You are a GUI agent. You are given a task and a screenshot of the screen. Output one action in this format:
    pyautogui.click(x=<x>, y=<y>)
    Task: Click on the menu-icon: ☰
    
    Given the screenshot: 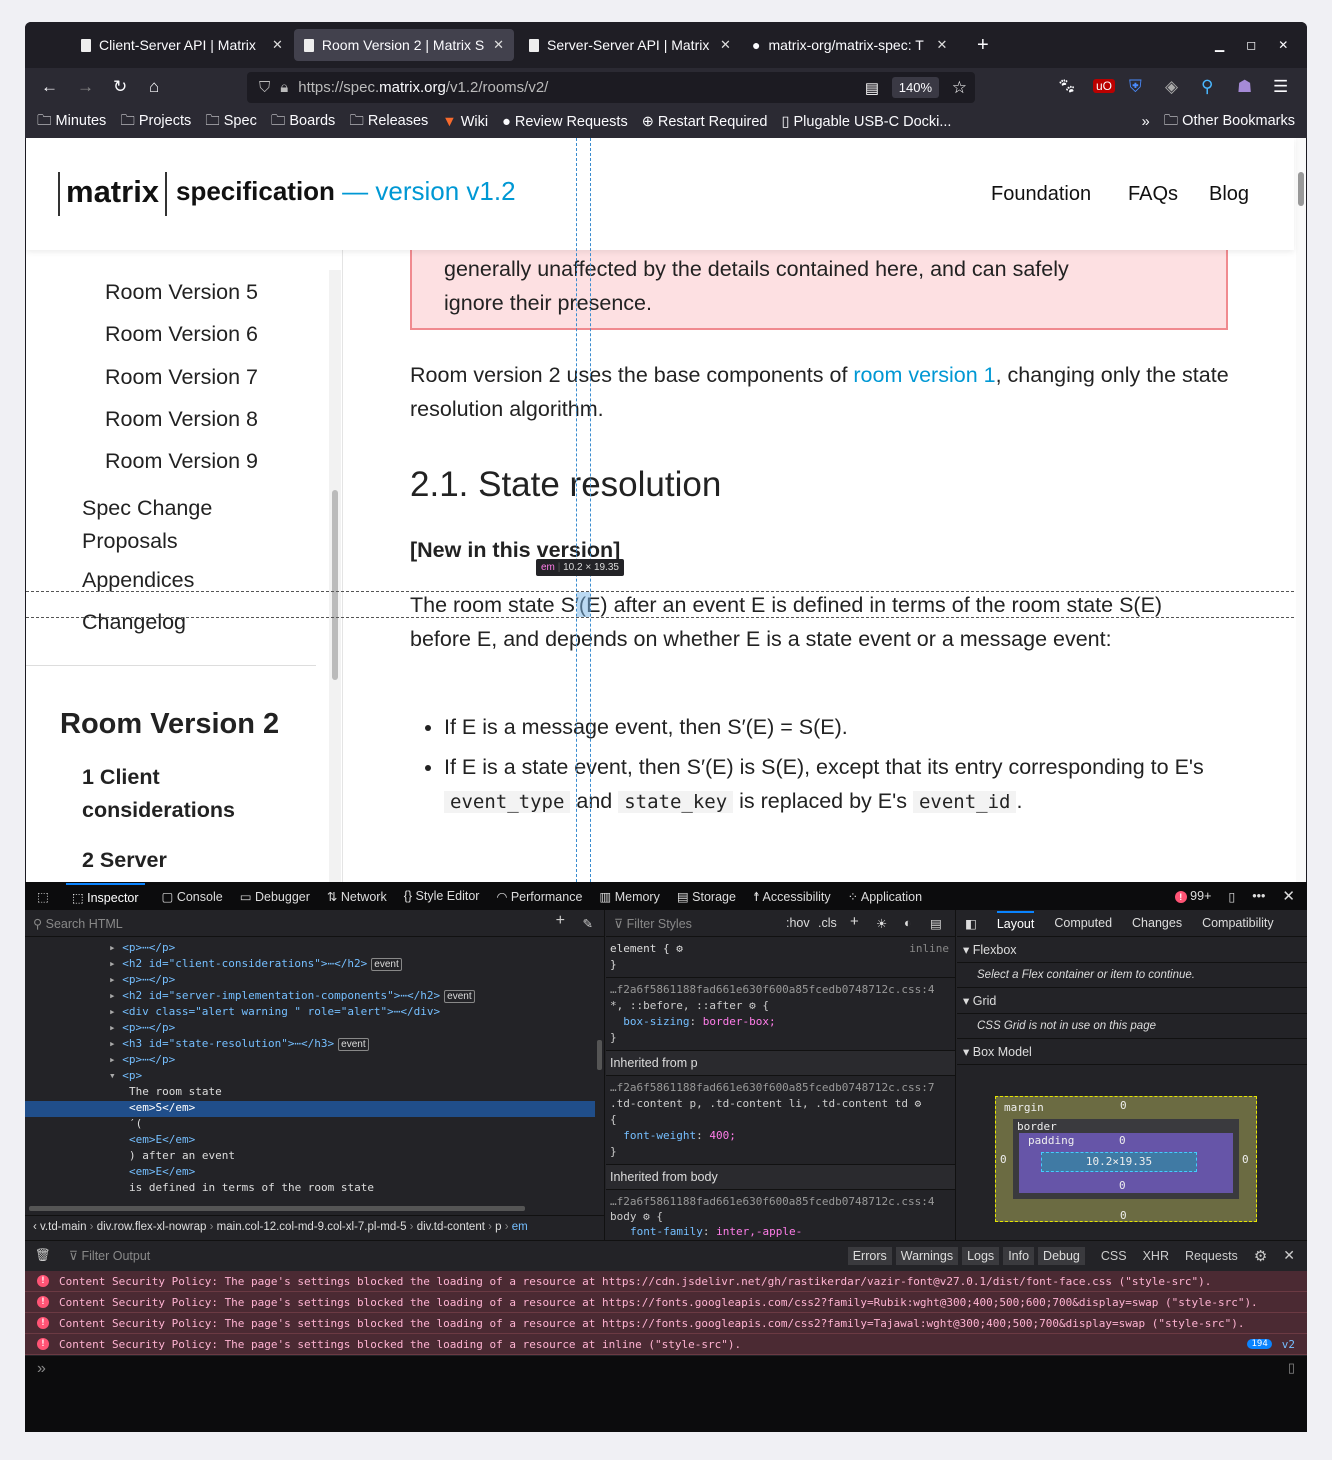 What is the action you would take?
    pyautogui.click(x=1280, y=87)
    